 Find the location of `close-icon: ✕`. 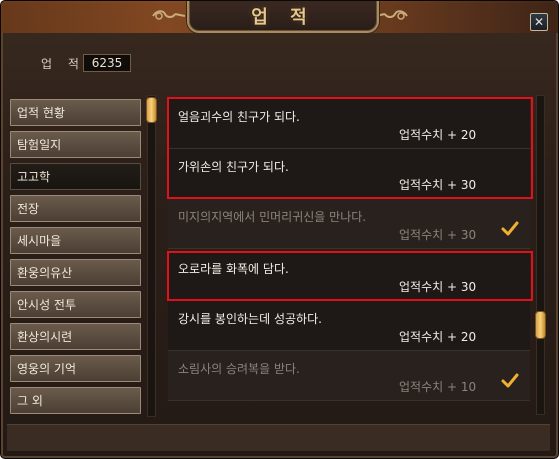

close-icon: ✕ is located at coordinates (539, 22).